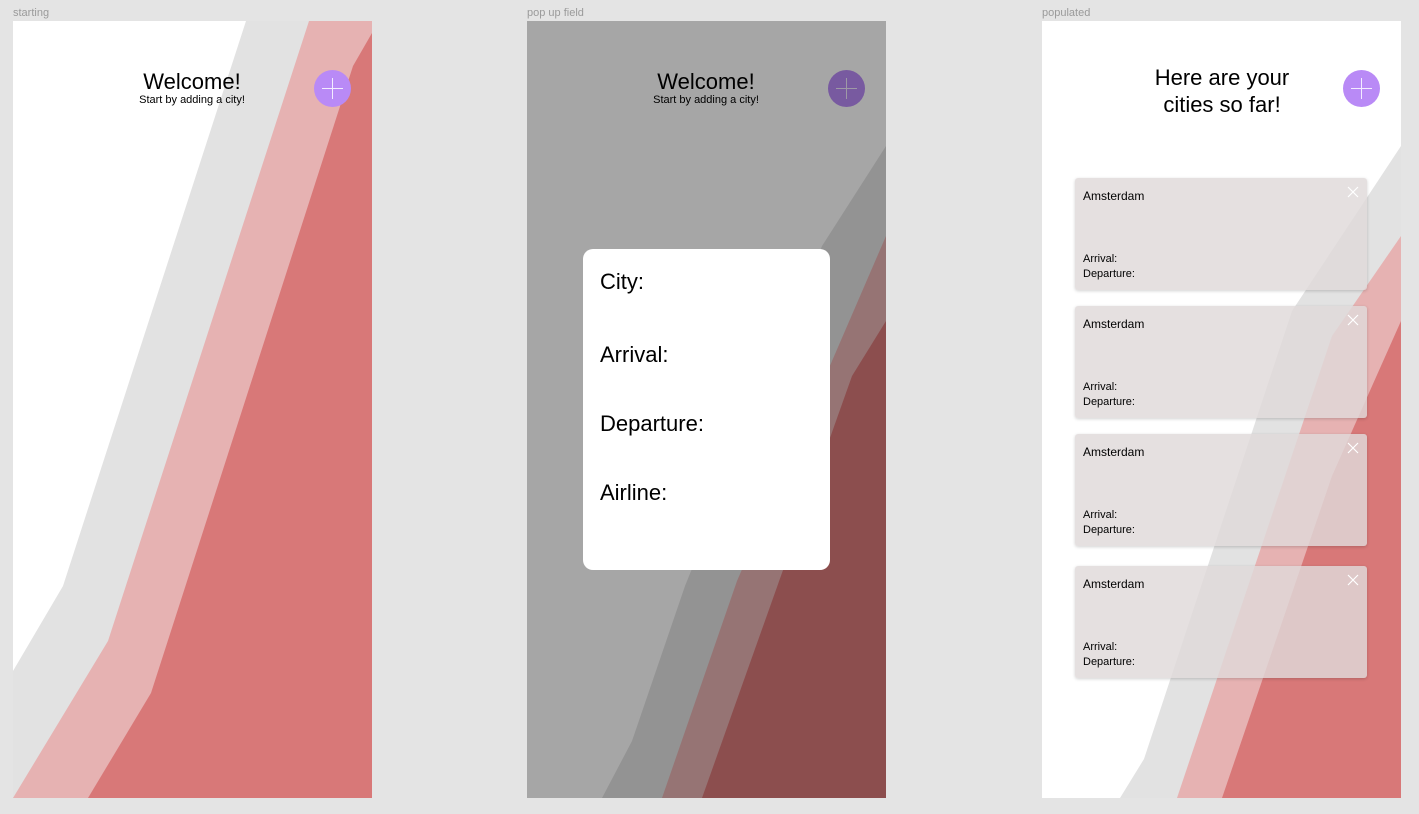  Describe the element at coordinates (555, 13) in the screenshot. I see `frame-label-popup: pop up field` at that location.